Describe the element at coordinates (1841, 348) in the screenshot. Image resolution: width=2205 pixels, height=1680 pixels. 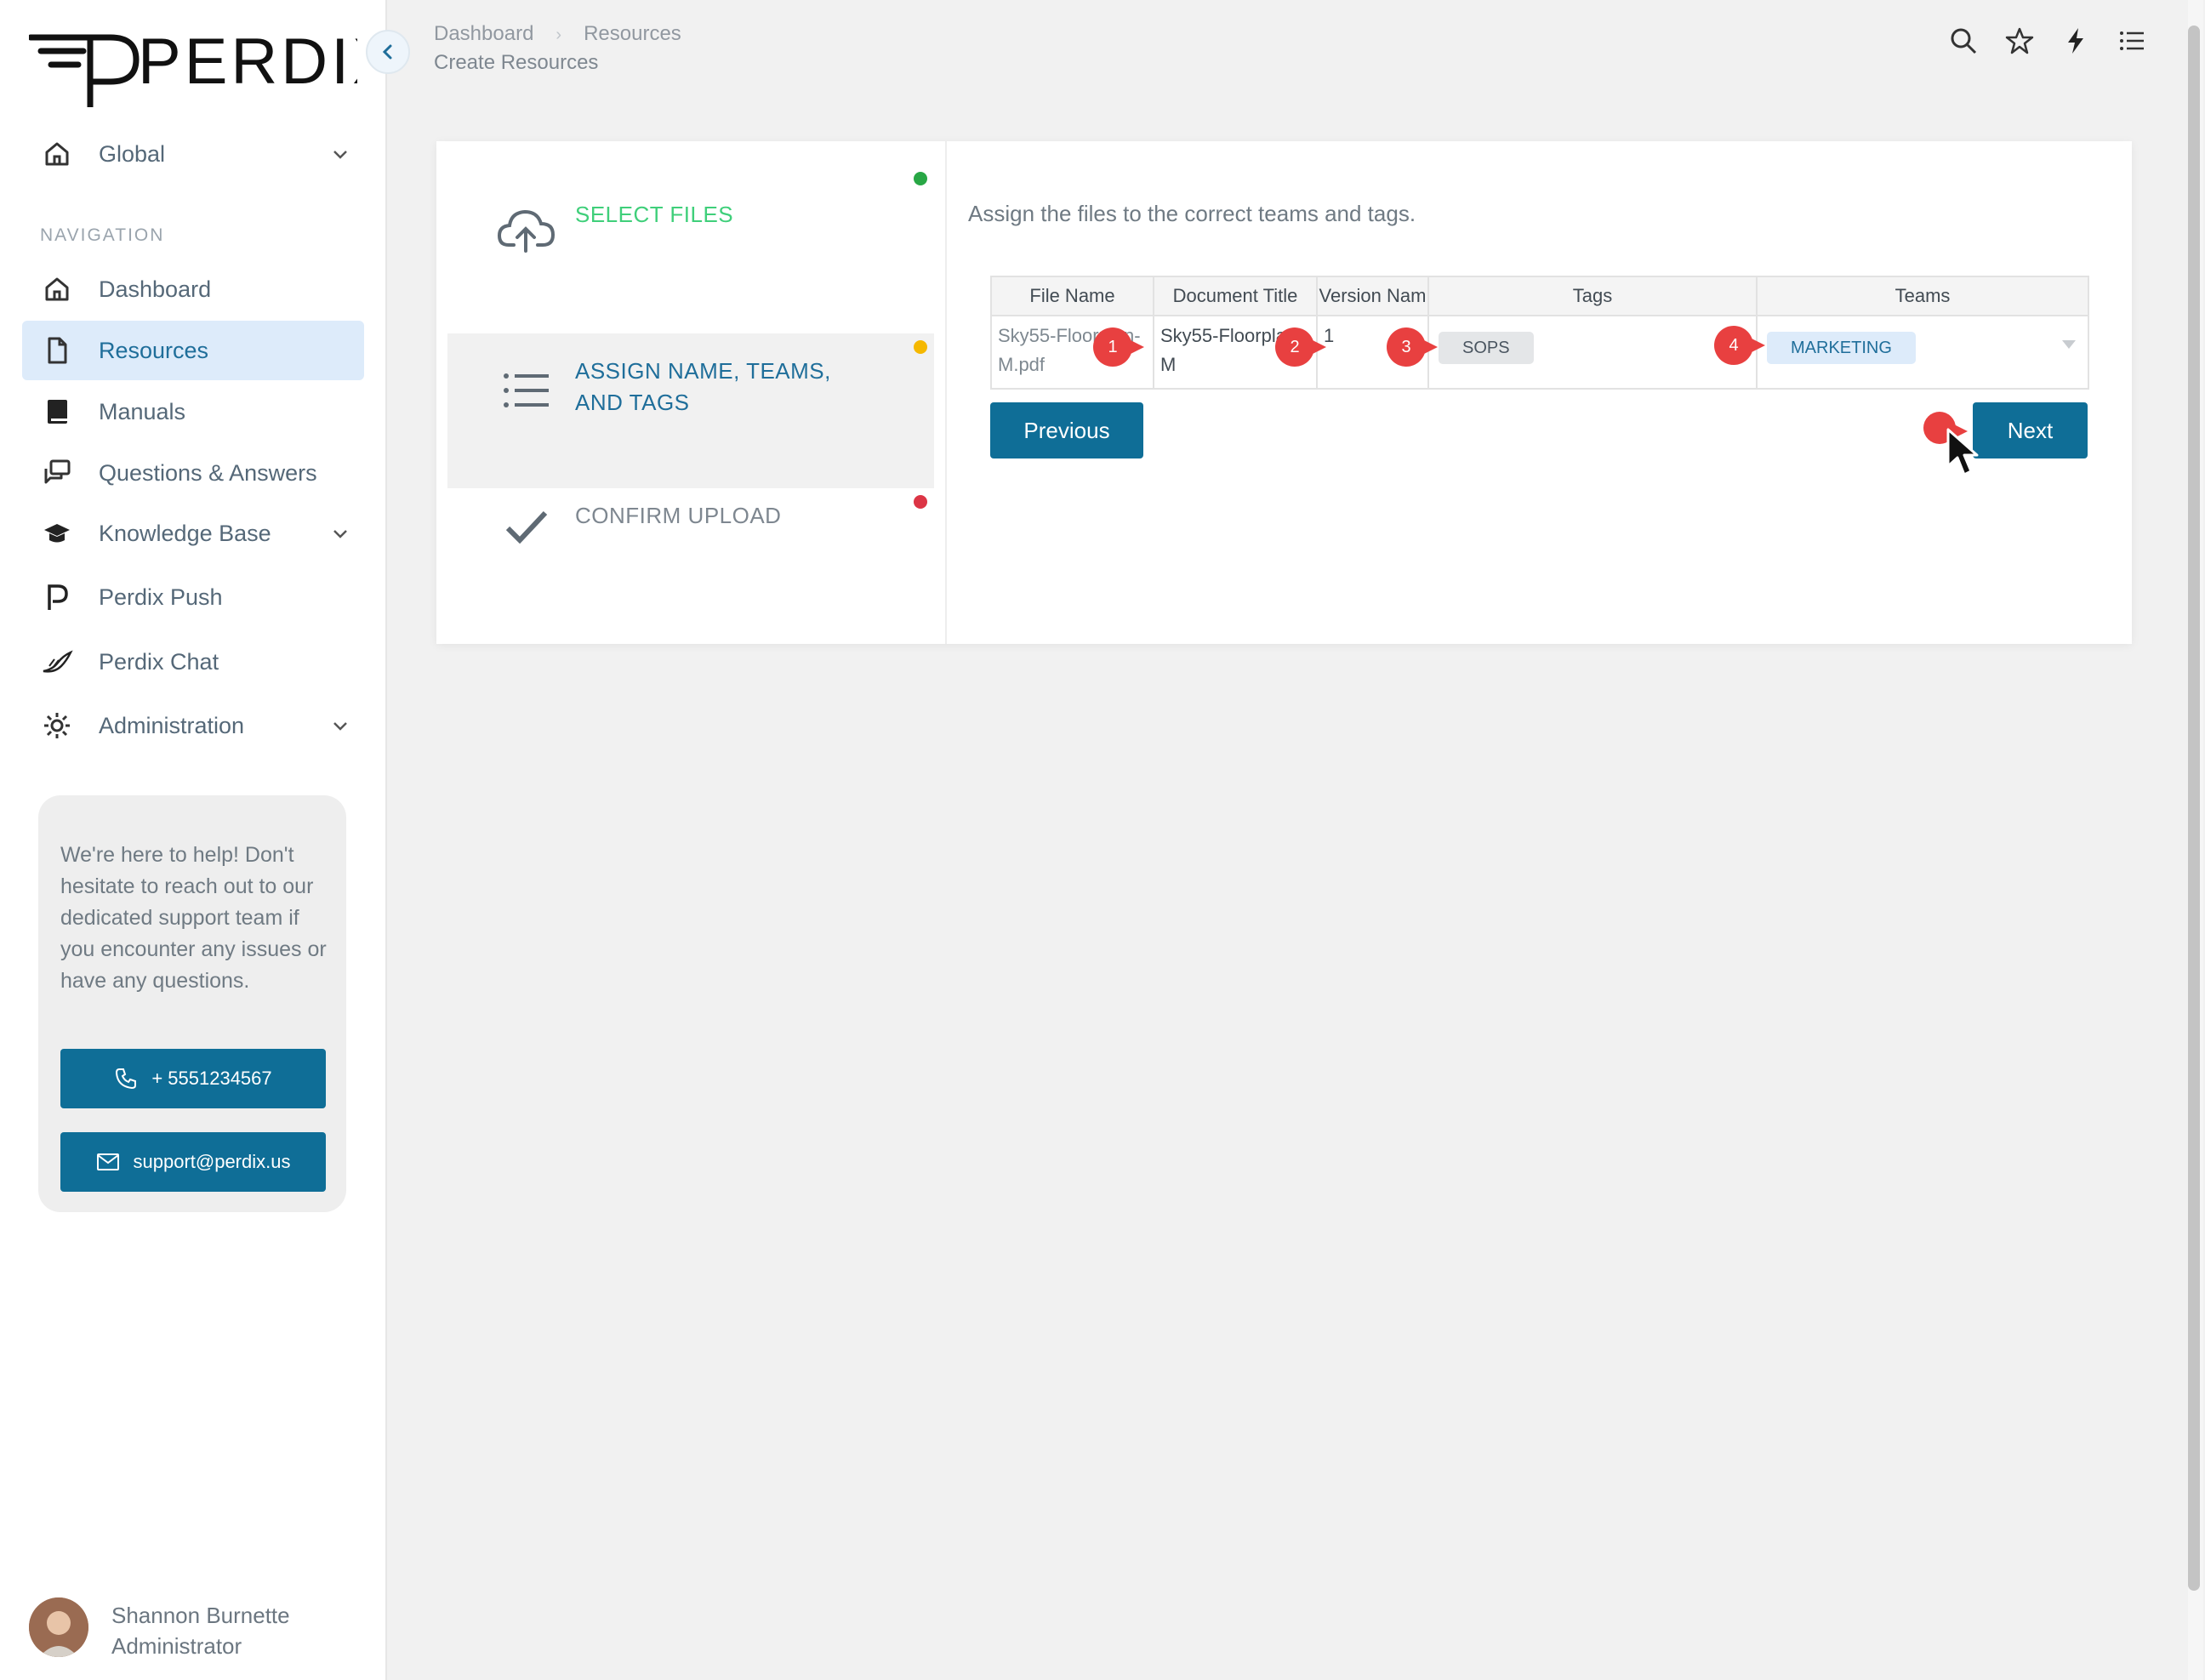
I see `team-chip: MARKETING` at that location.